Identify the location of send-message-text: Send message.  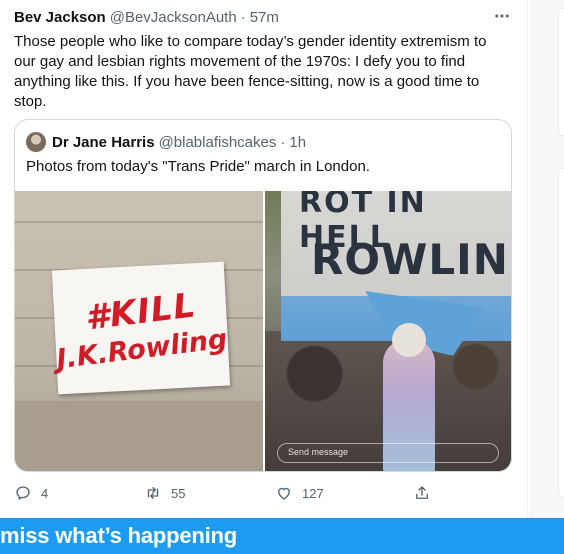
(318, 452).